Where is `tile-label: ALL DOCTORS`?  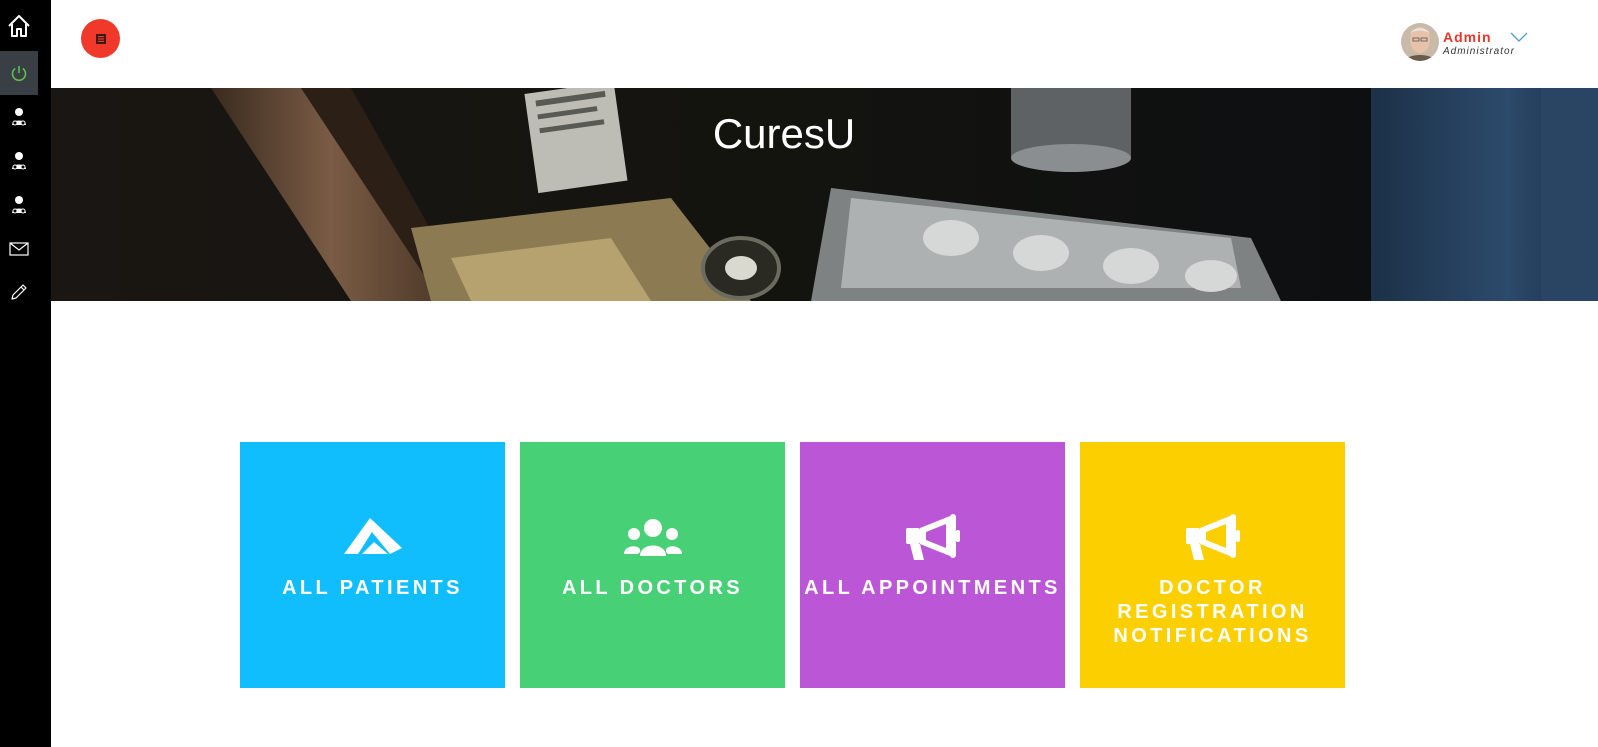 tile-label: ALL DOCTORS is located at coordinates (652, 588).